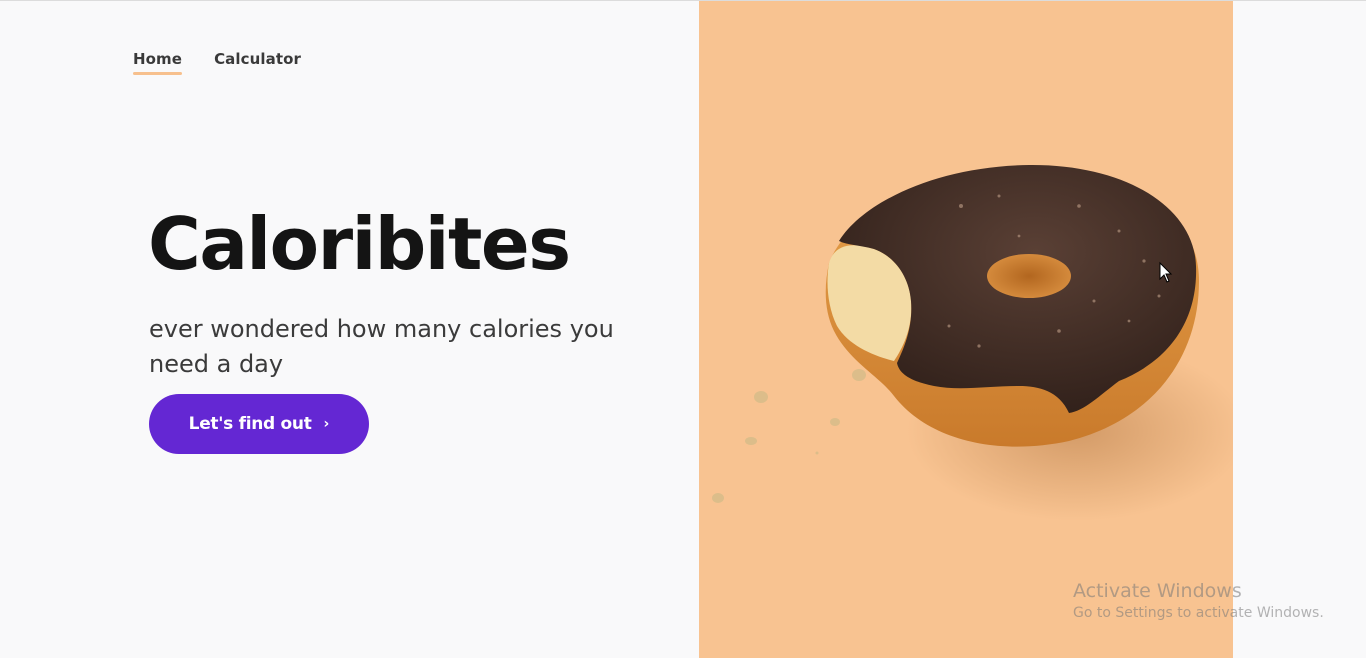  I want to click on find-out-button-label: Let's find out, so click(250, 424).